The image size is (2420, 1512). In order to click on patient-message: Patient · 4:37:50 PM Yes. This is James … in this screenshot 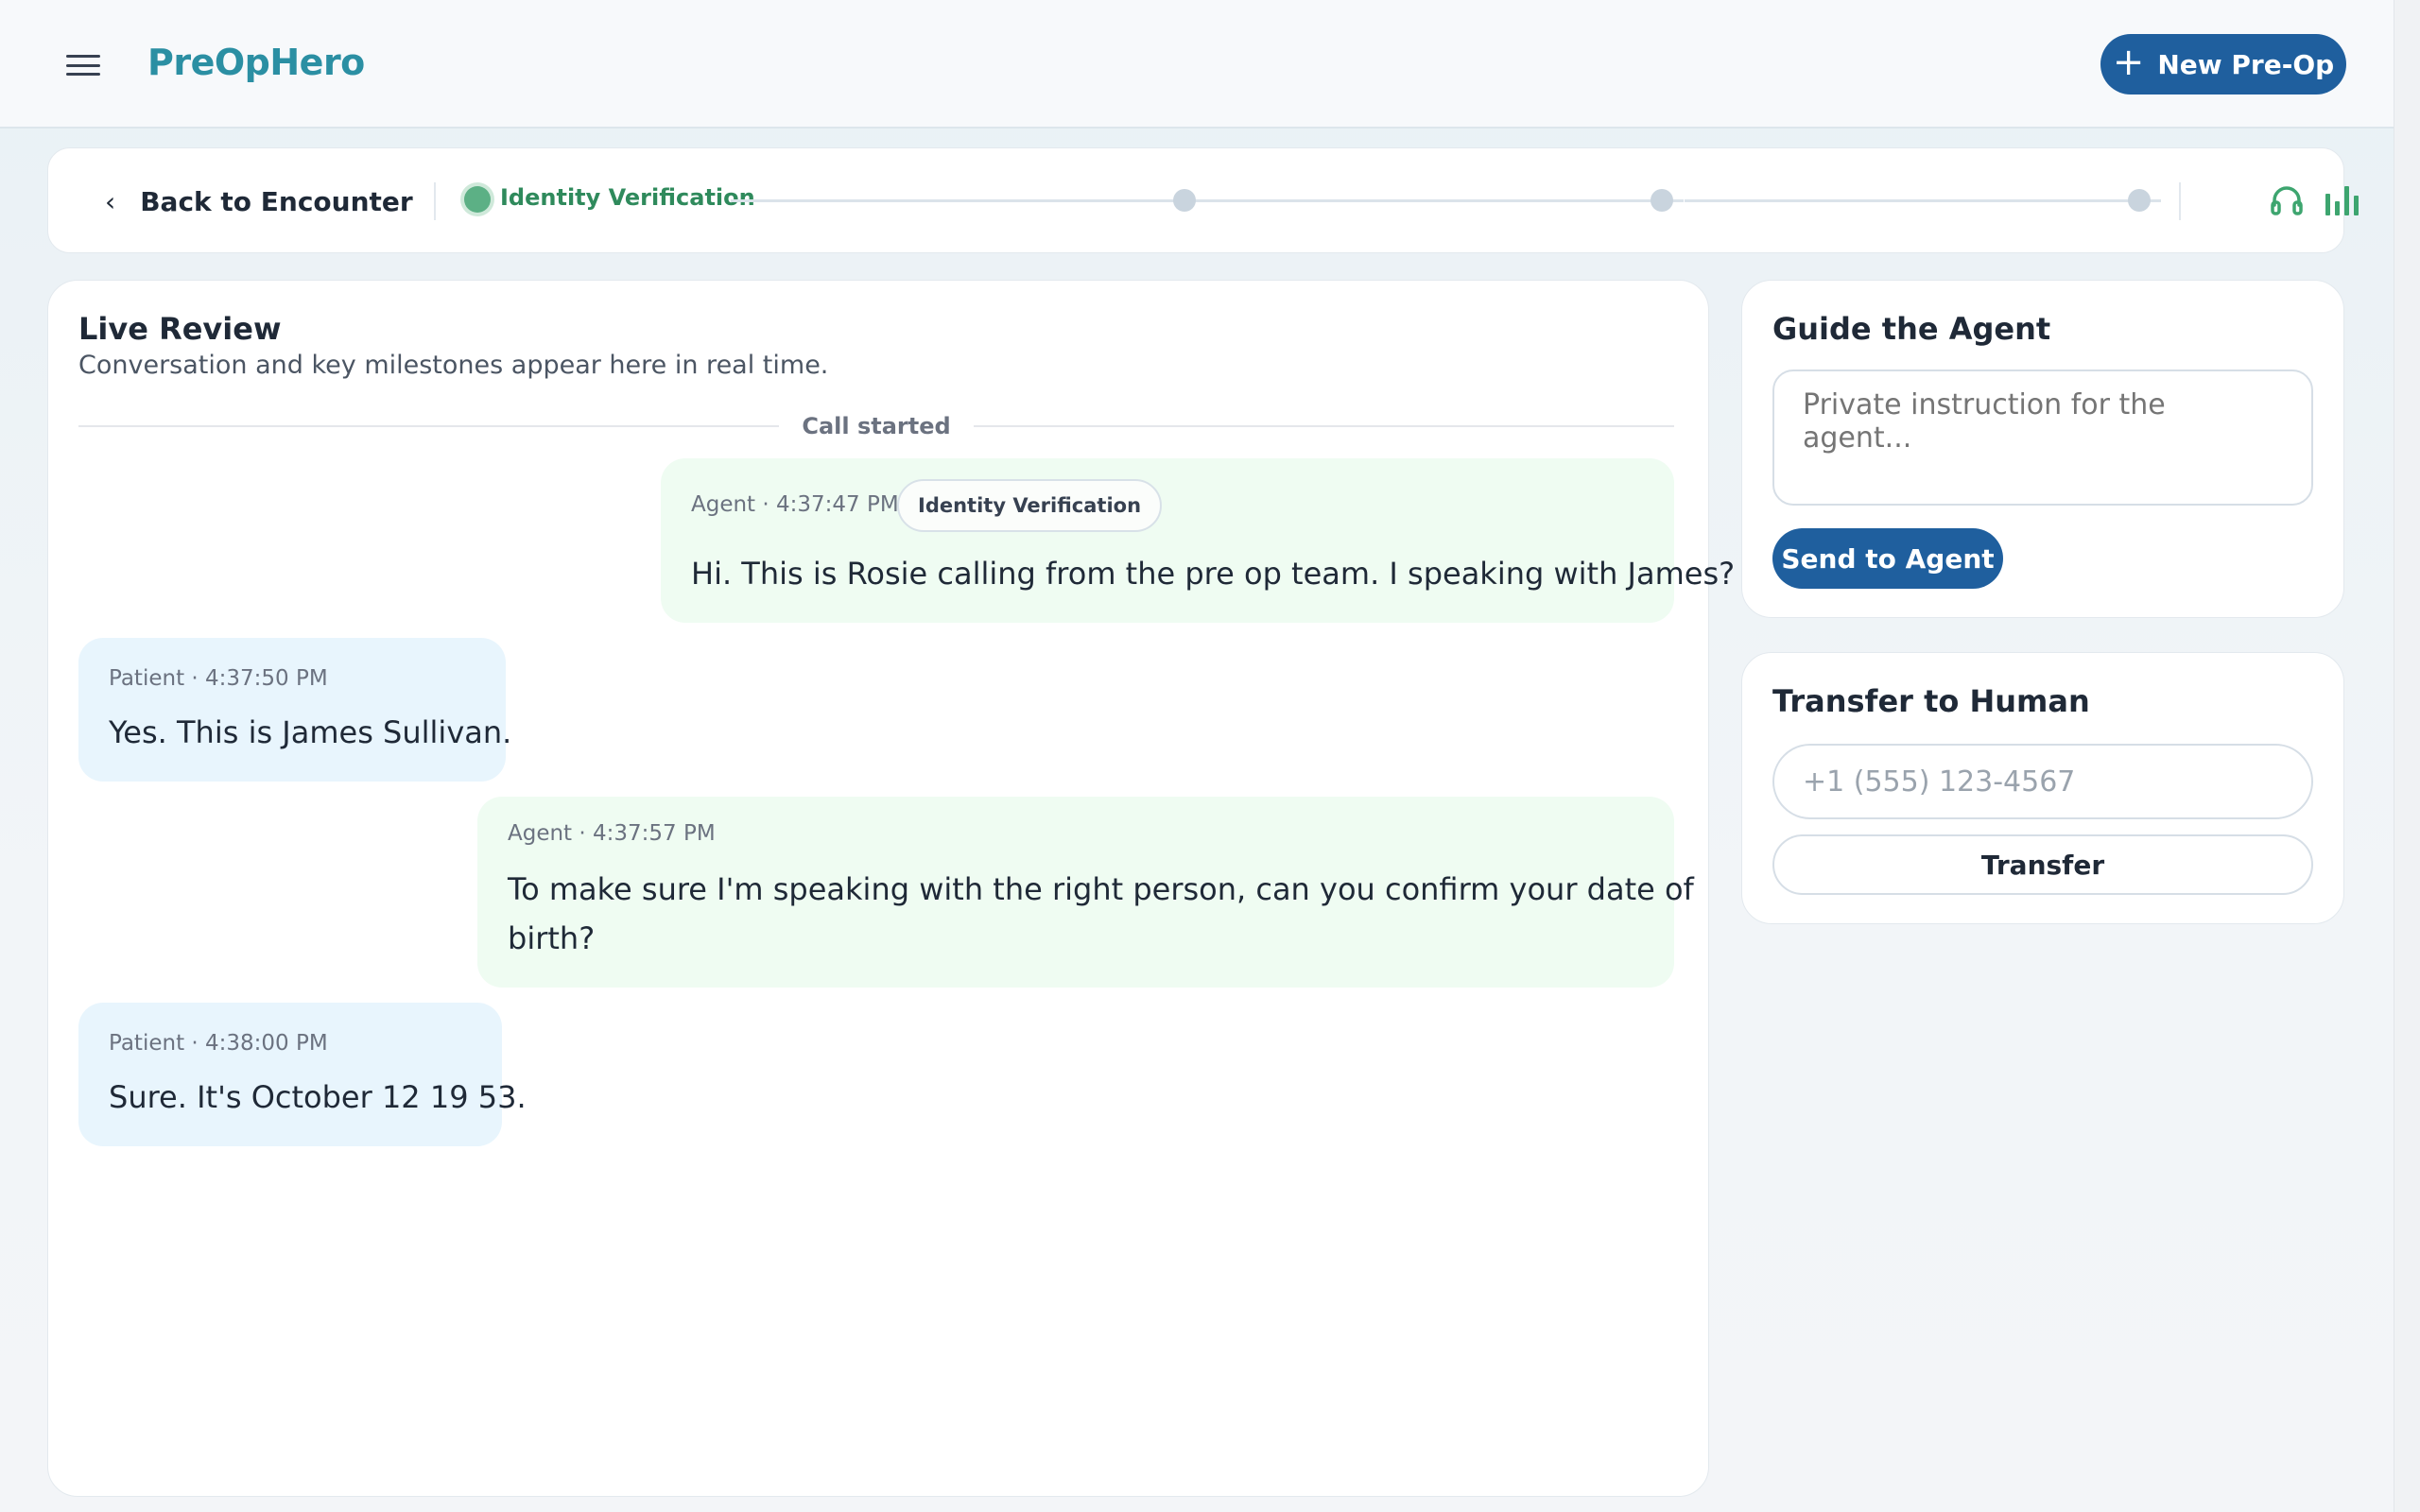, I will do `click(294, 710)`.